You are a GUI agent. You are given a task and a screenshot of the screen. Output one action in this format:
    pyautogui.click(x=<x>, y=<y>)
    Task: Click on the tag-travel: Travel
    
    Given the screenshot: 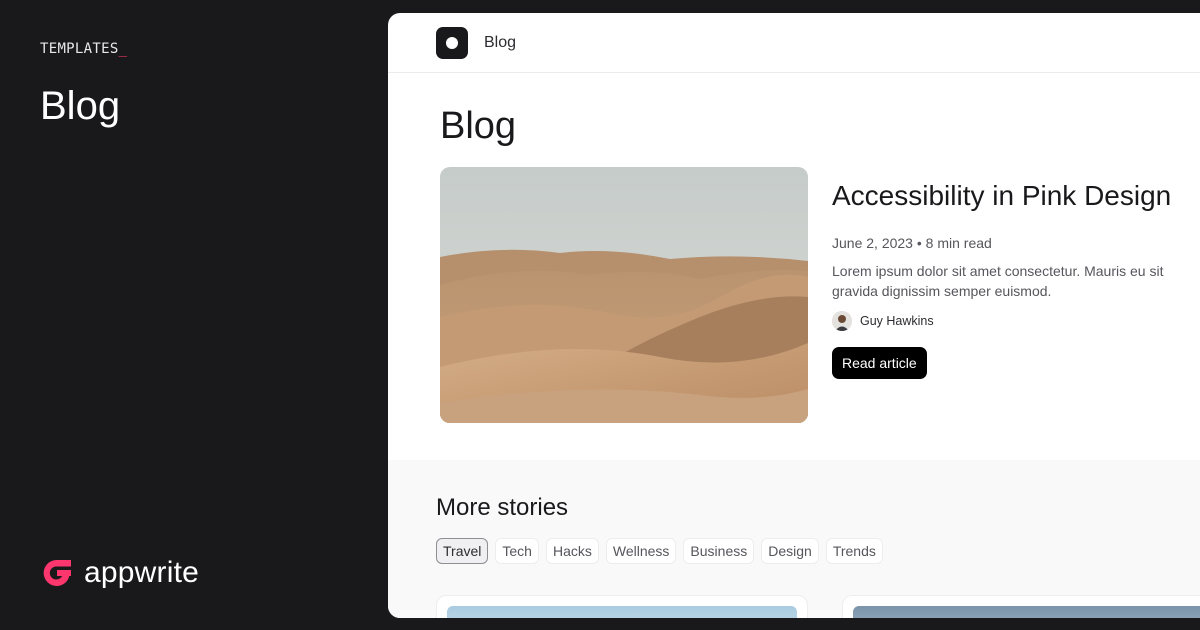 What is the action you would take?
    pyautogui.click(x=462, y=551)
    